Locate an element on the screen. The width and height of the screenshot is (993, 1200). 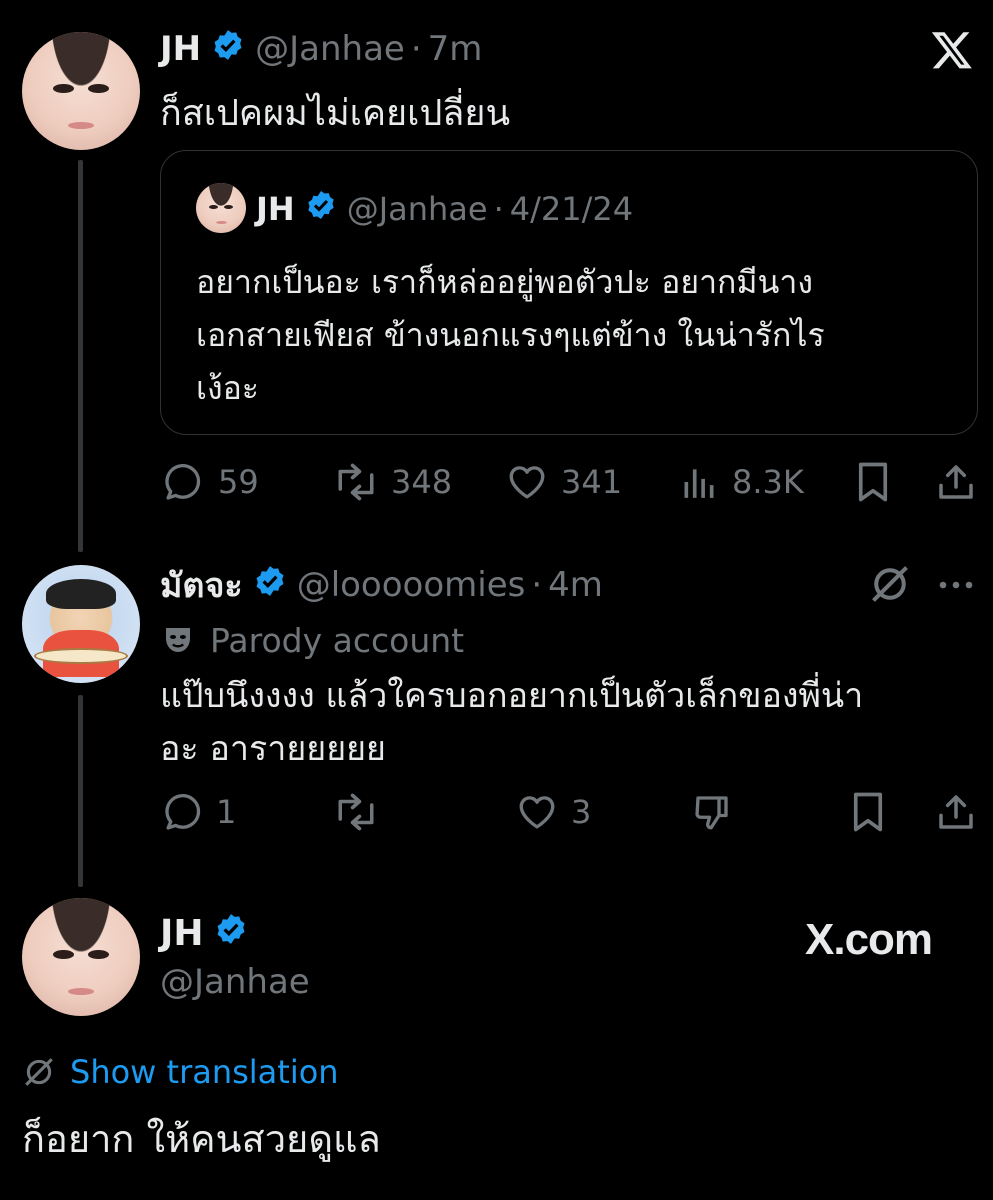
quote-avatar is located at coordinates (221, 208).